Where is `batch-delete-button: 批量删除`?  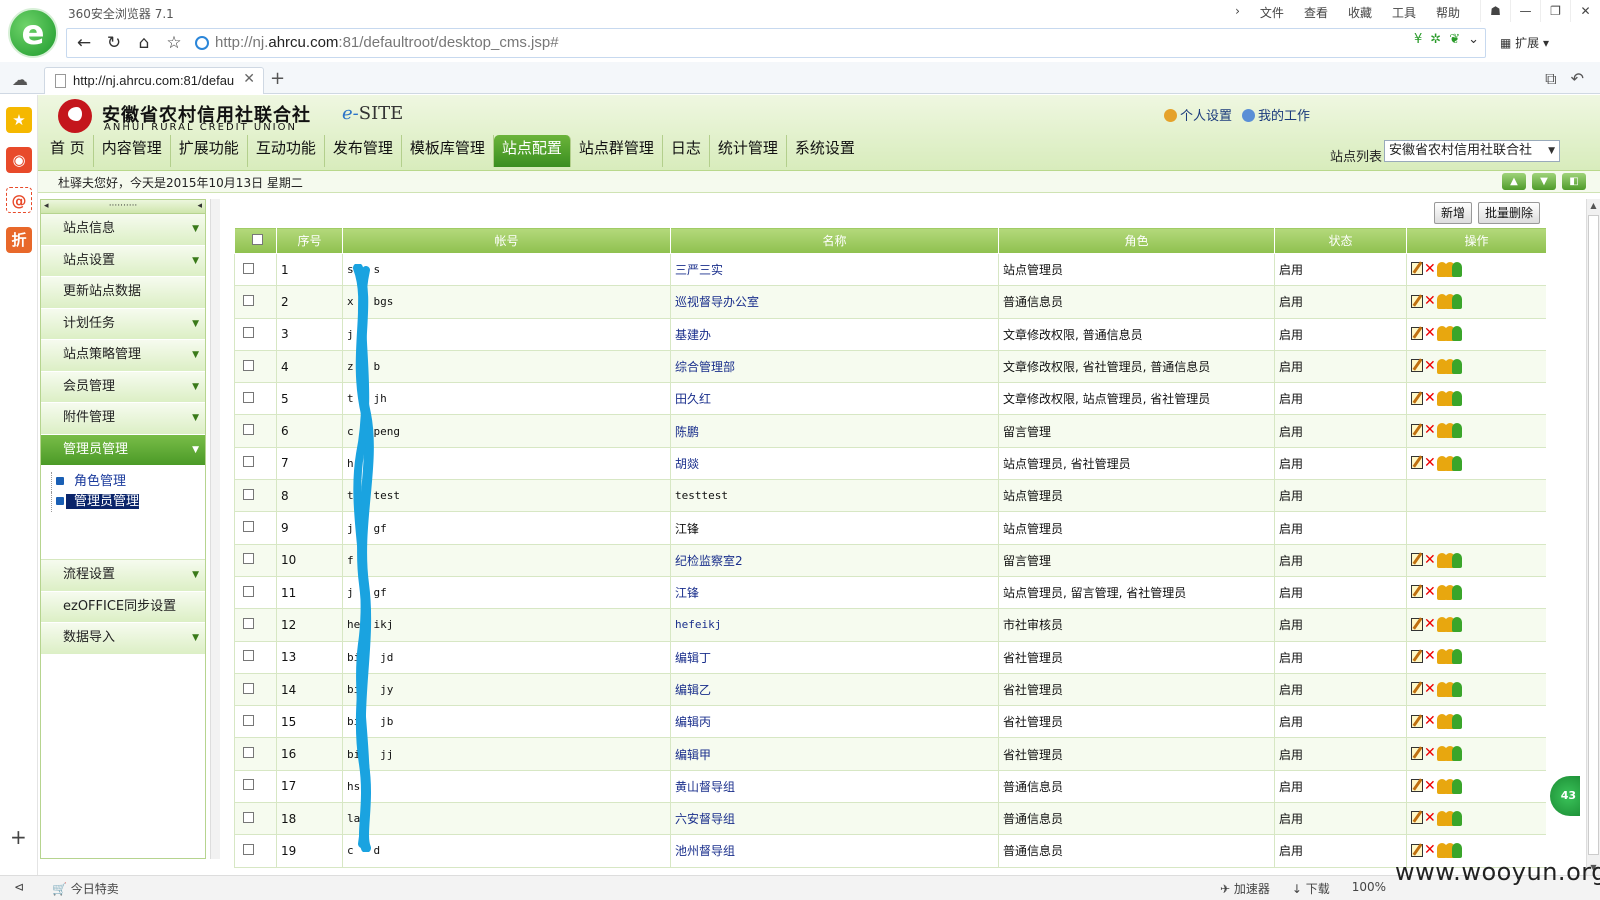 batch-delete-button: 批量删除 is located at coordinates (1509, 213).